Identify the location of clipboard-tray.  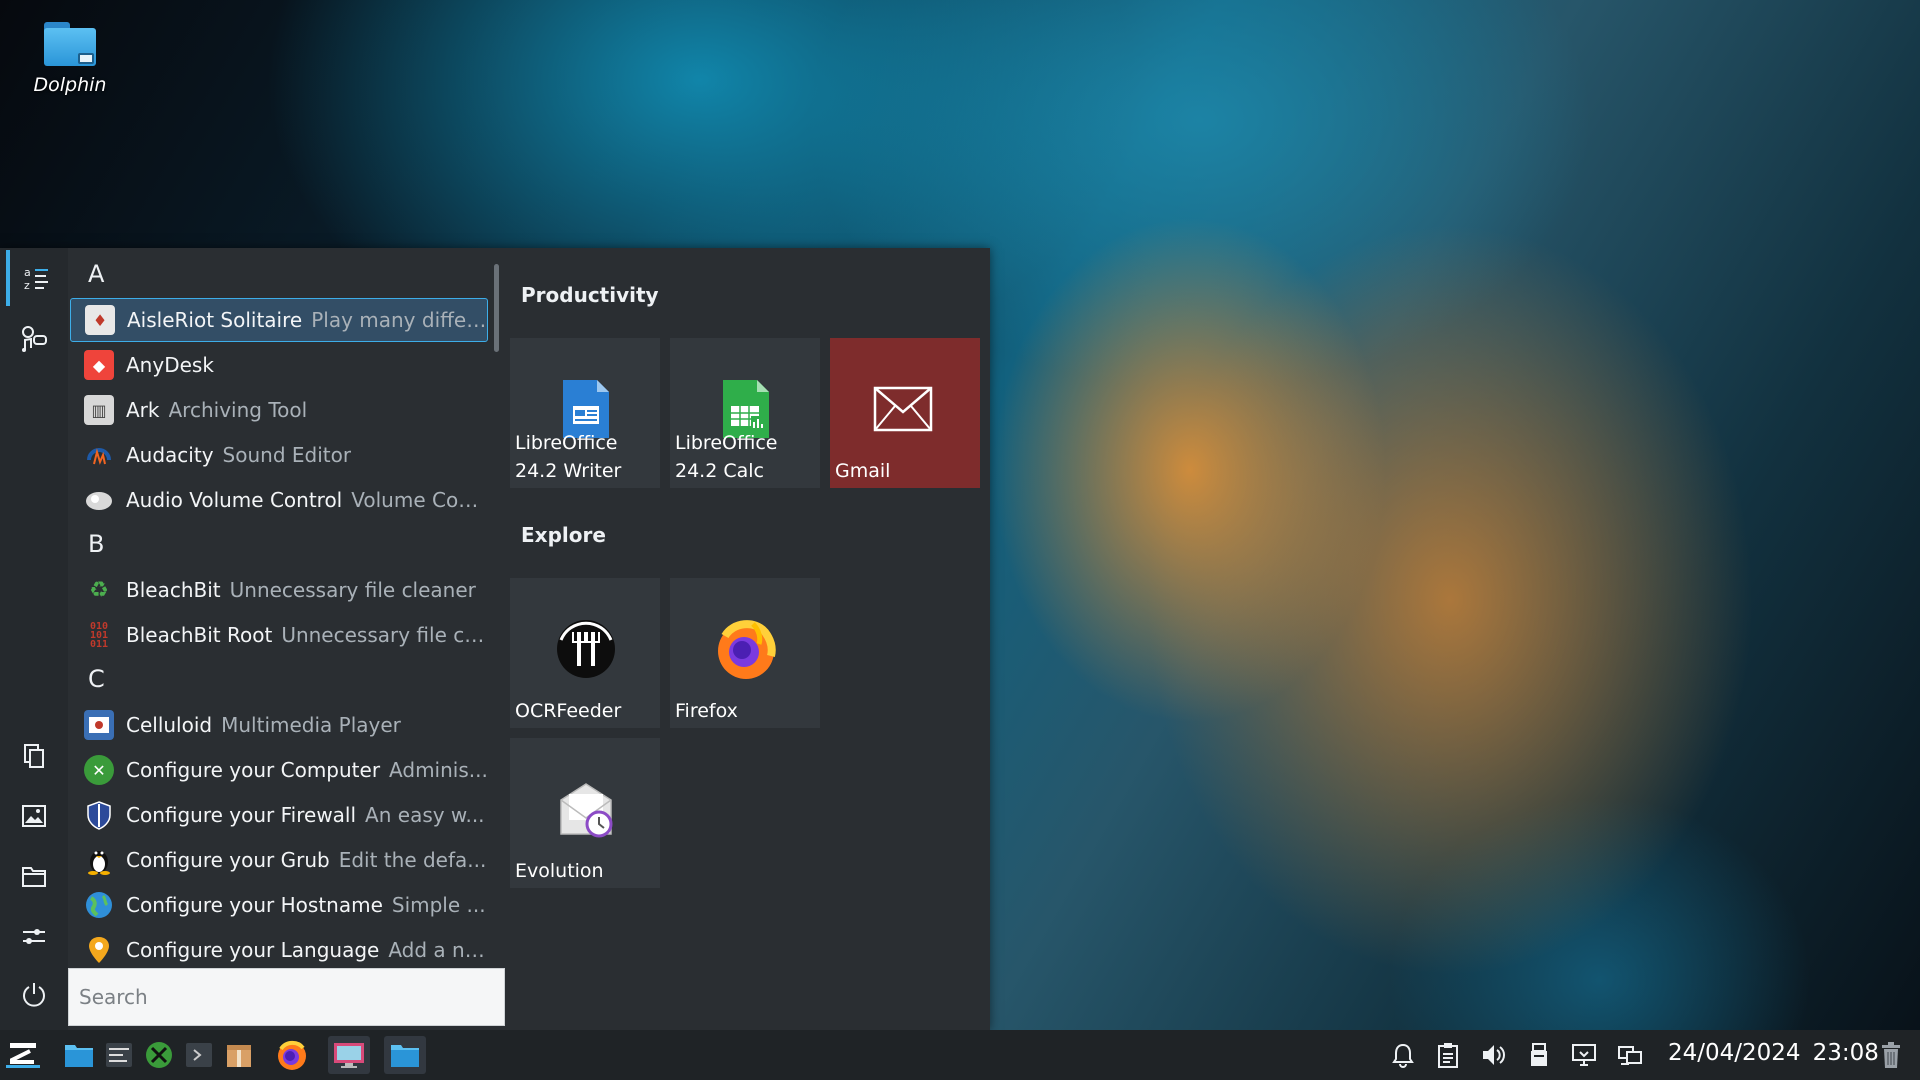
(1448, 1055).